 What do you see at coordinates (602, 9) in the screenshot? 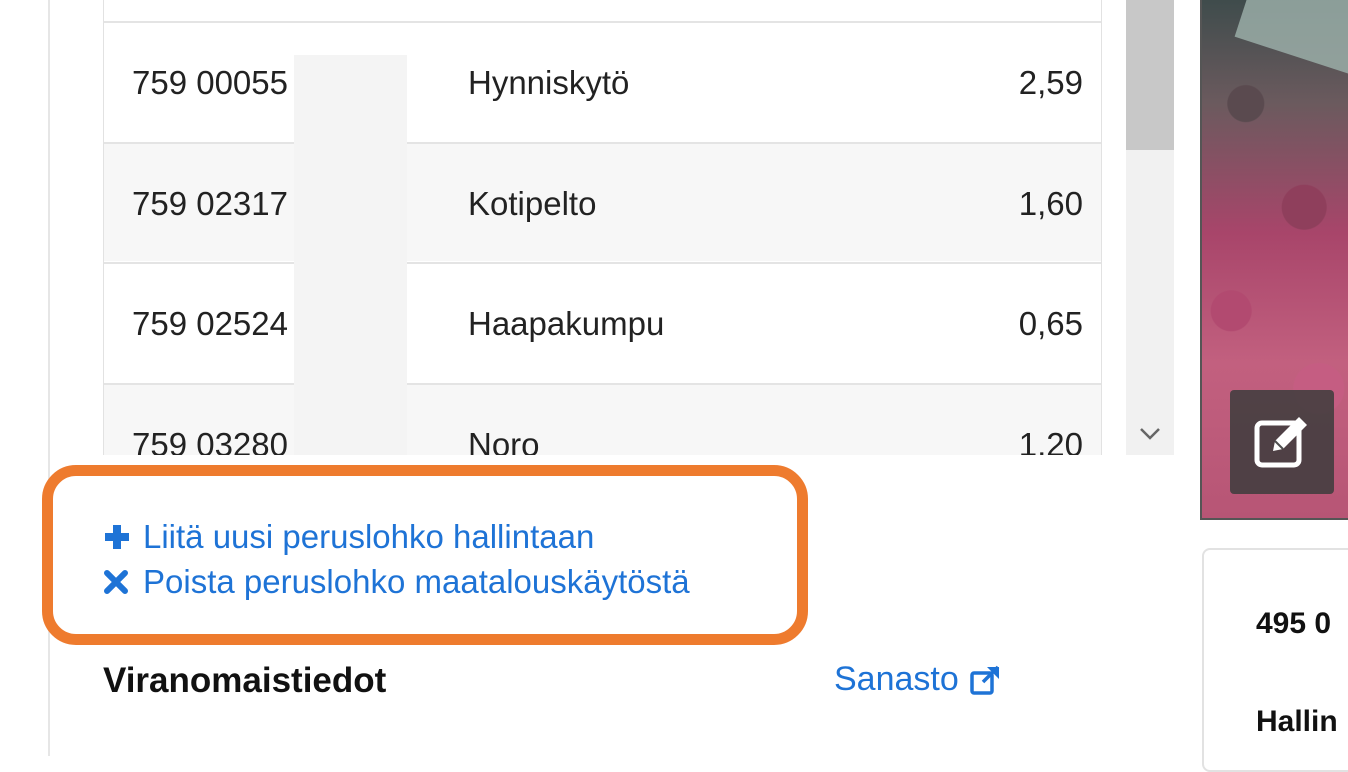
I see `table-row` at bounding box center [602, 9].